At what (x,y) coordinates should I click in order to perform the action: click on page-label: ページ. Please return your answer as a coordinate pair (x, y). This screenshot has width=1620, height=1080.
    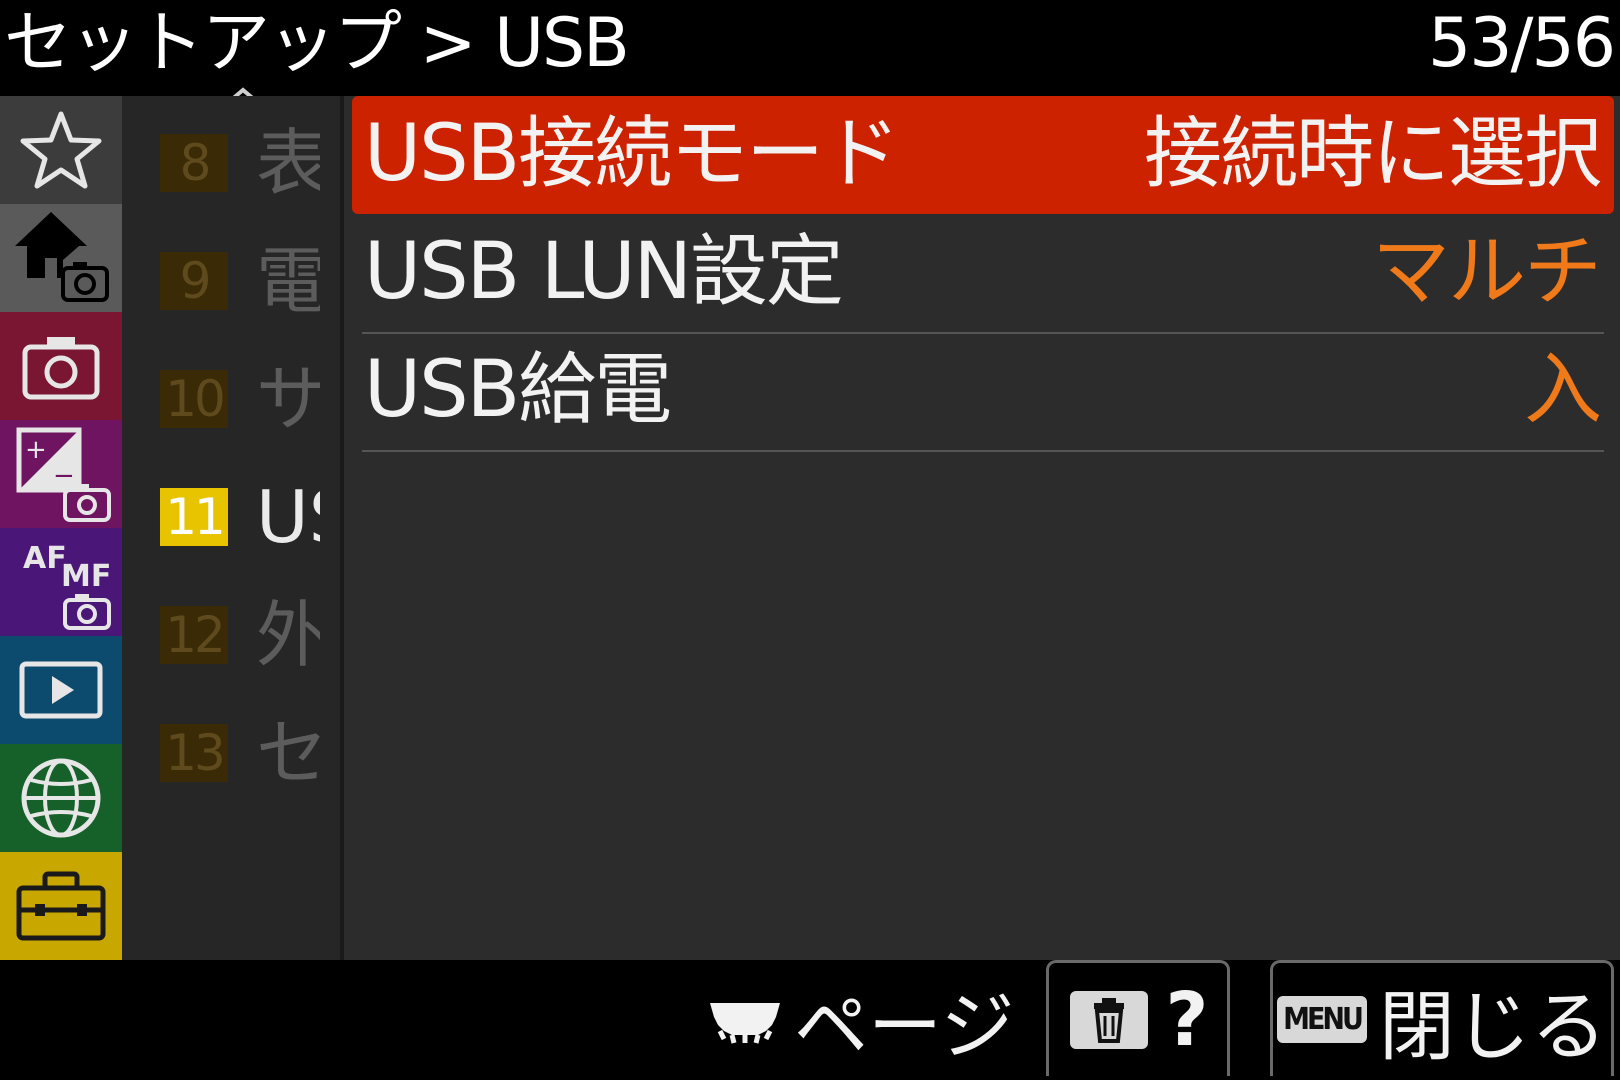
    Looking at the image, I should click on (904, 1026).